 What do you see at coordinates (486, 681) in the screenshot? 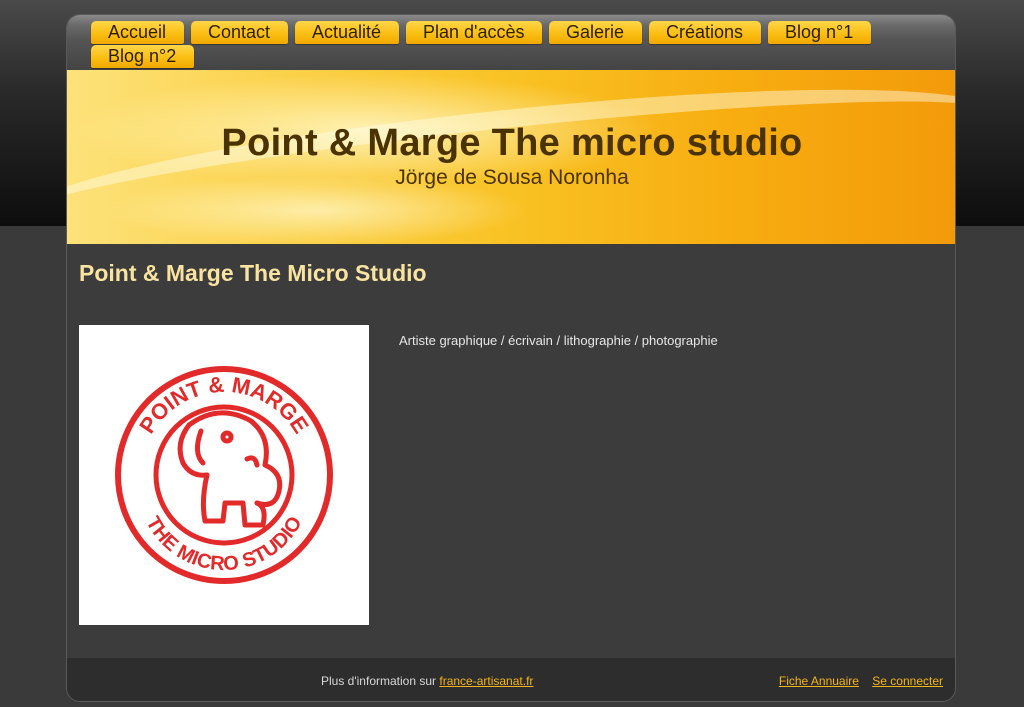
I see `france-artisanat-link: france-artisanat.fr` at bounding box center [486, 681].